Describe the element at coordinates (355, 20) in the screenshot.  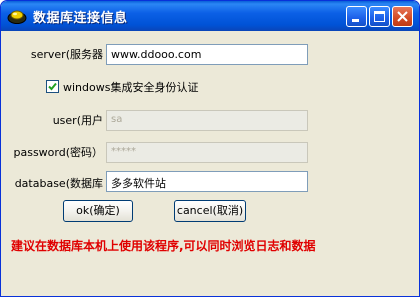
I see `minimize-icon` at that location.